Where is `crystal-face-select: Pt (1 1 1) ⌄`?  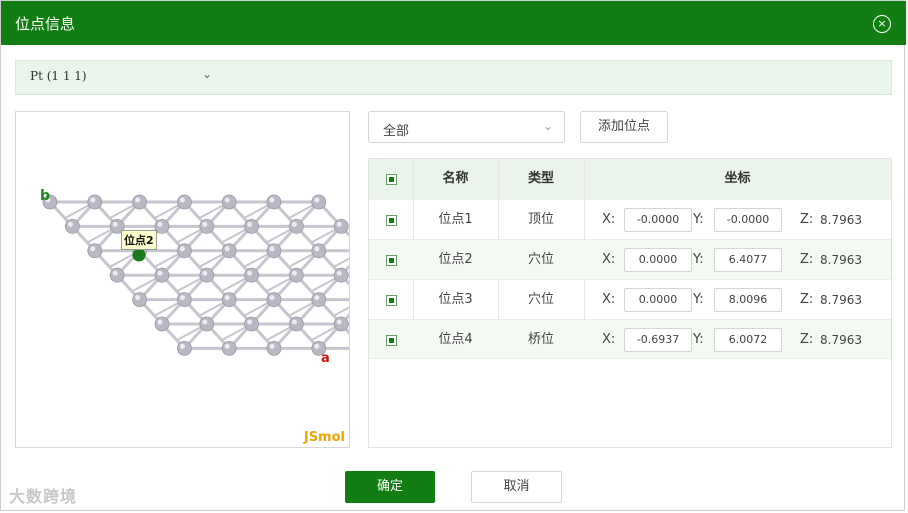
crystal-face-select: Pt (1 1 1) ⌄ is located at coordinates (125, 77).